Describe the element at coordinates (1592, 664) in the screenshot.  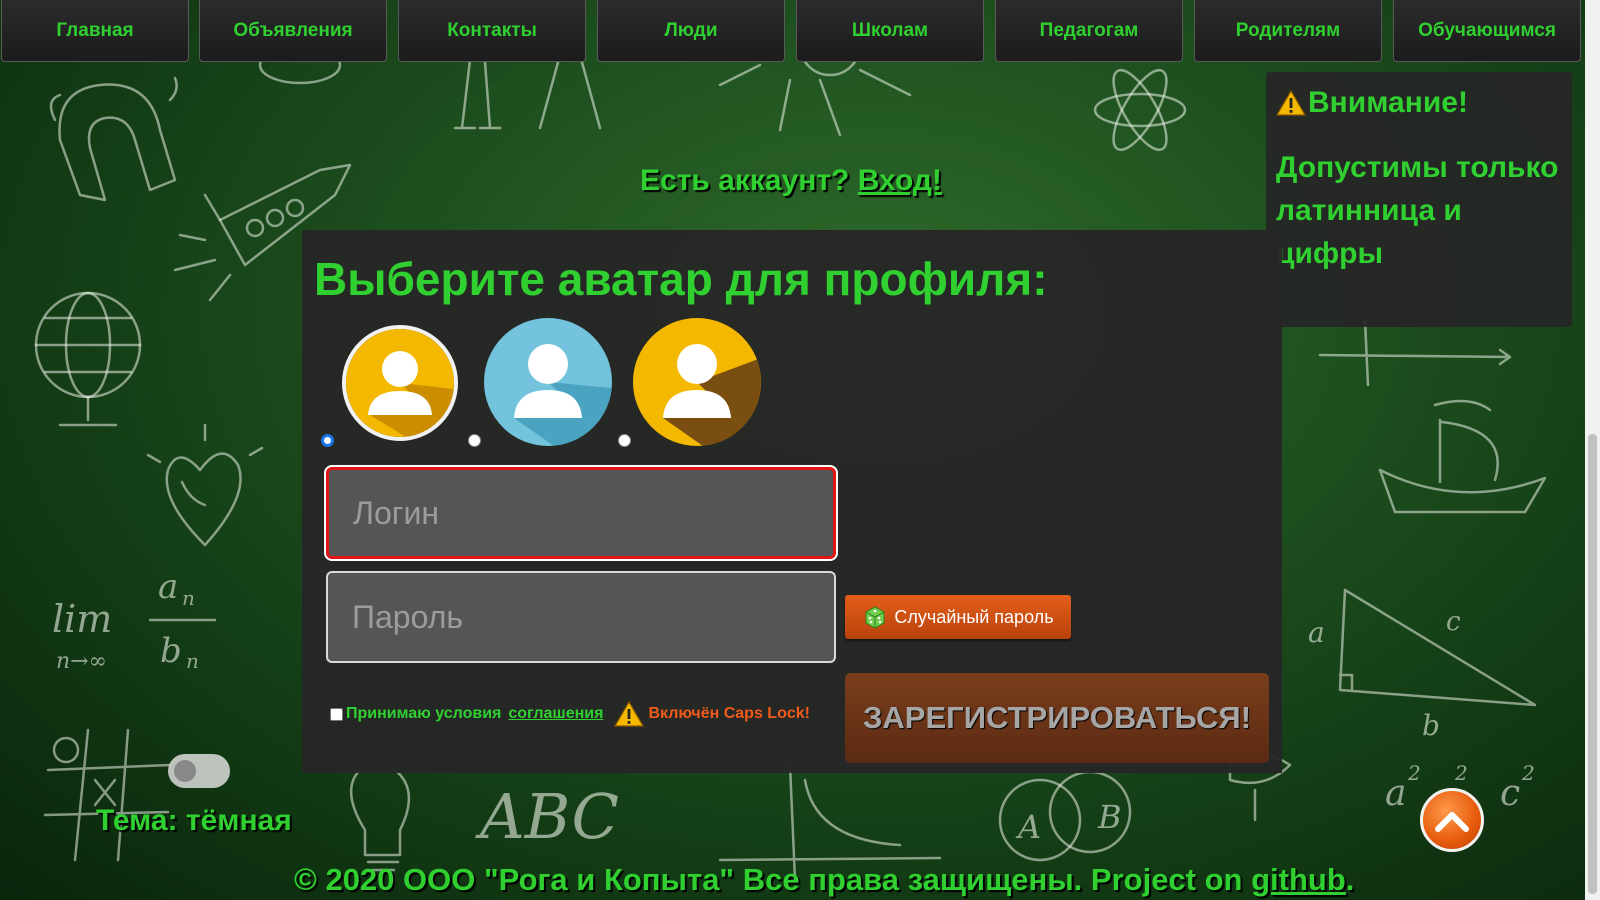
I see `scrollbar-thumb` at that location.